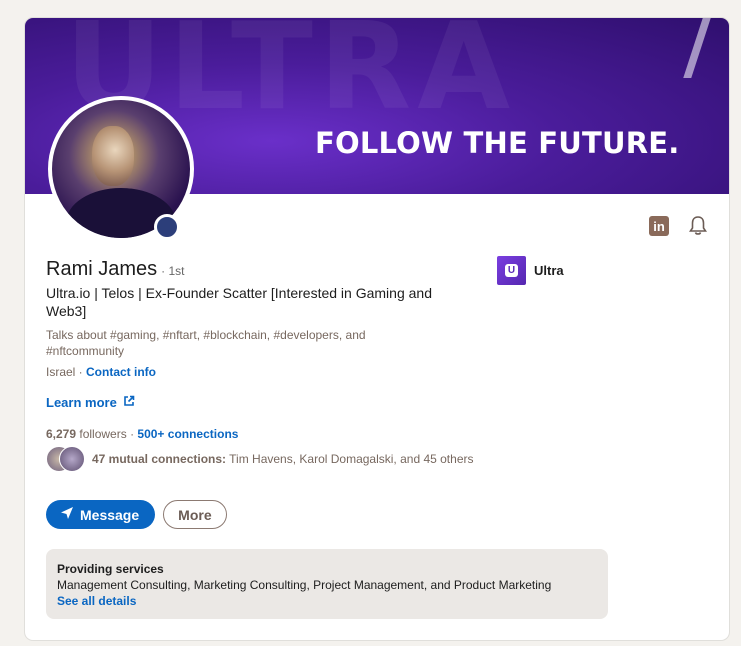  What do you see at coordinates (549, 270) in the screenshot?
I see `company-name: Ultra` at bounding box center [549, 270].